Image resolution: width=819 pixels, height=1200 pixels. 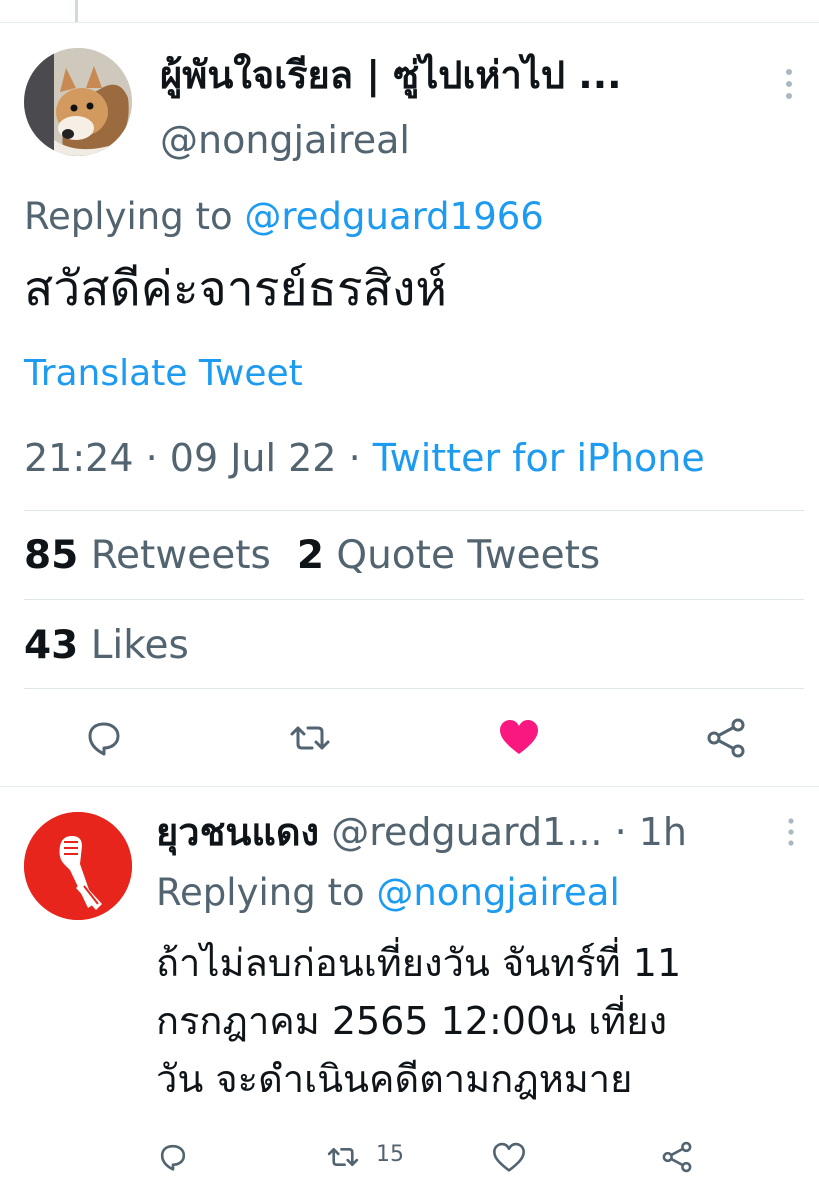 What do you see at coordinates (51, 555) in the screenshot?
I see `retweets-count: 85` at bounding box center [51, 555].